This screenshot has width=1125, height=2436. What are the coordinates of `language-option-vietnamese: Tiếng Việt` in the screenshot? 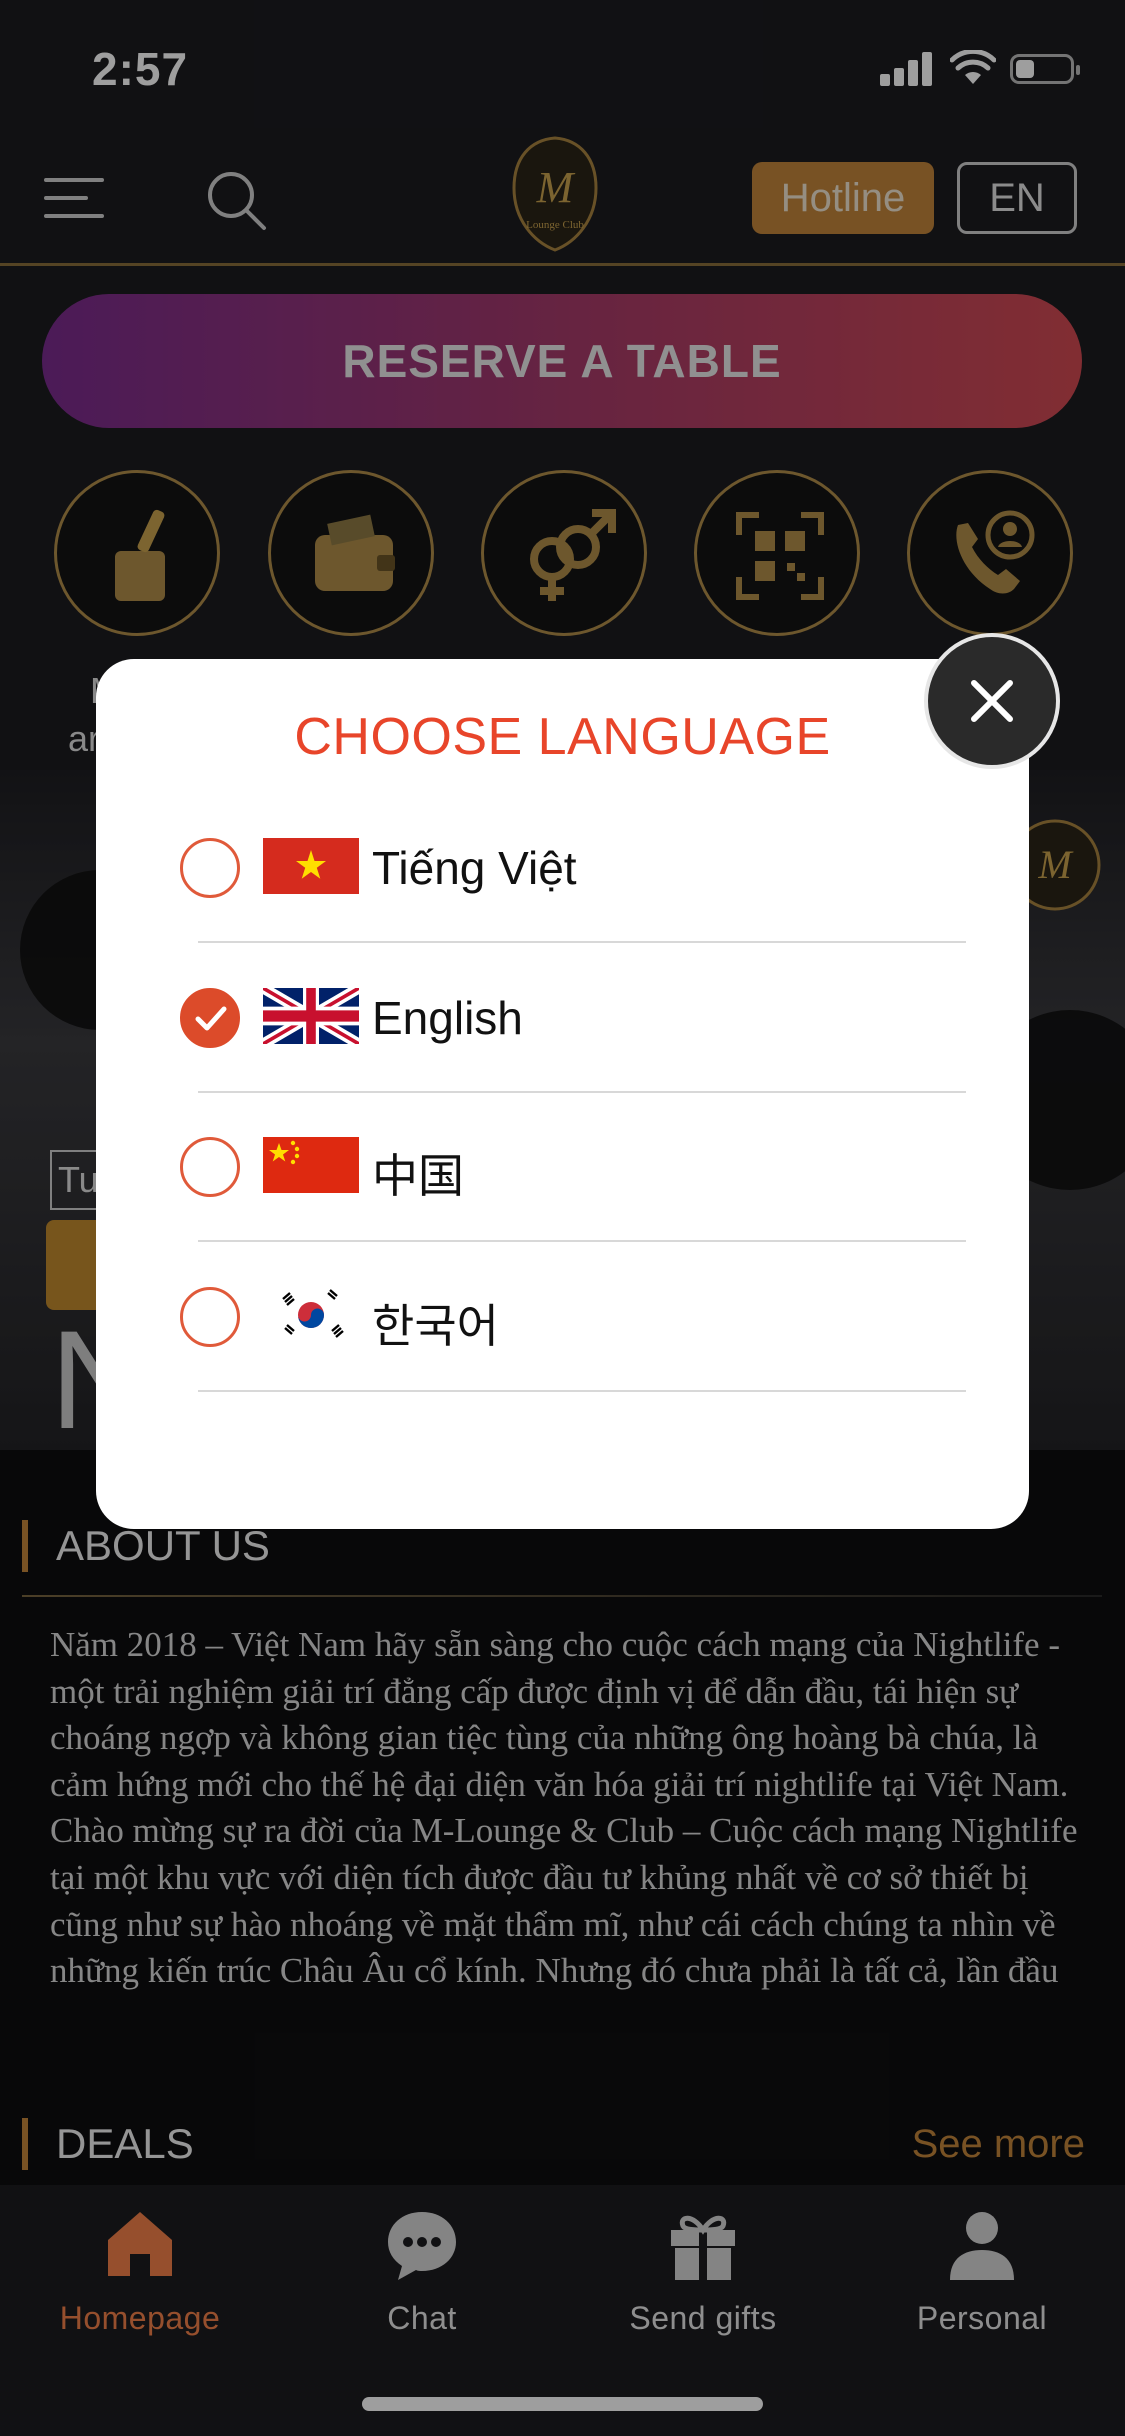 It's located at (562, 868).